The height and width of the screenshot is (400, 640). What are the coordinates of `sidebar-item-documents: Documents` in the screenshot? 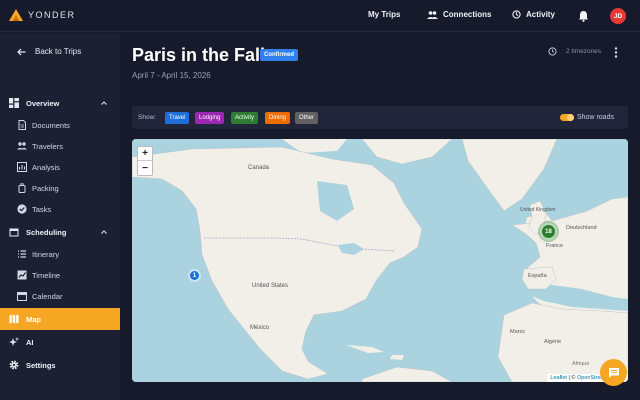 It's located at (60, 125).